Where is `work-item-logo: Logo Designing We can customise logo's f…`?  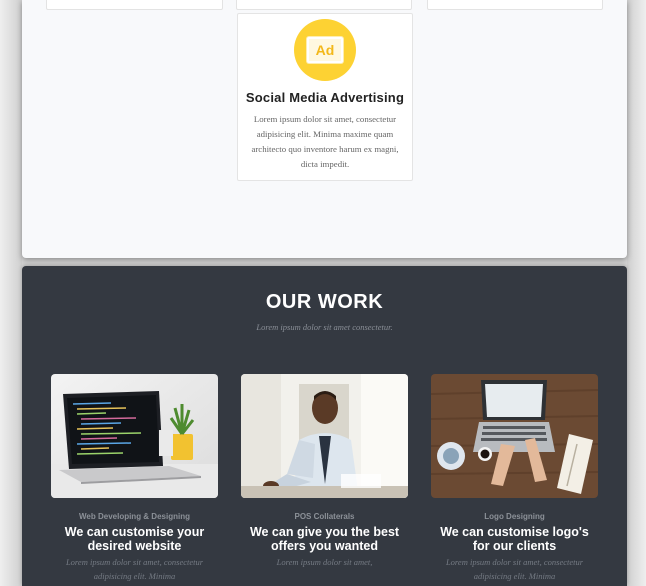 work-item-logo: Logo Designing We can customise logo's f… is located at coordinates (514, 478).